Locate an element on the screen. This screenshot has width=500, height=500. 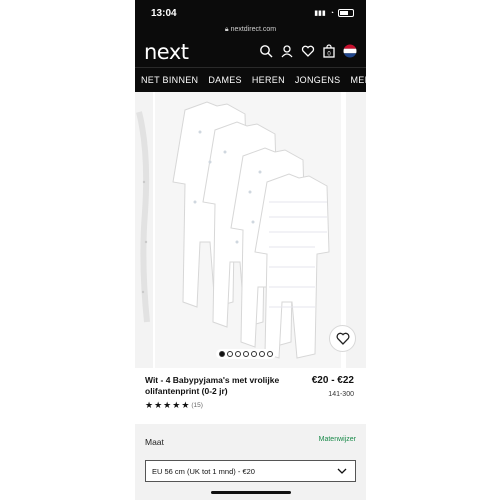
previous-image-peek is located at coordinates (144, 230).